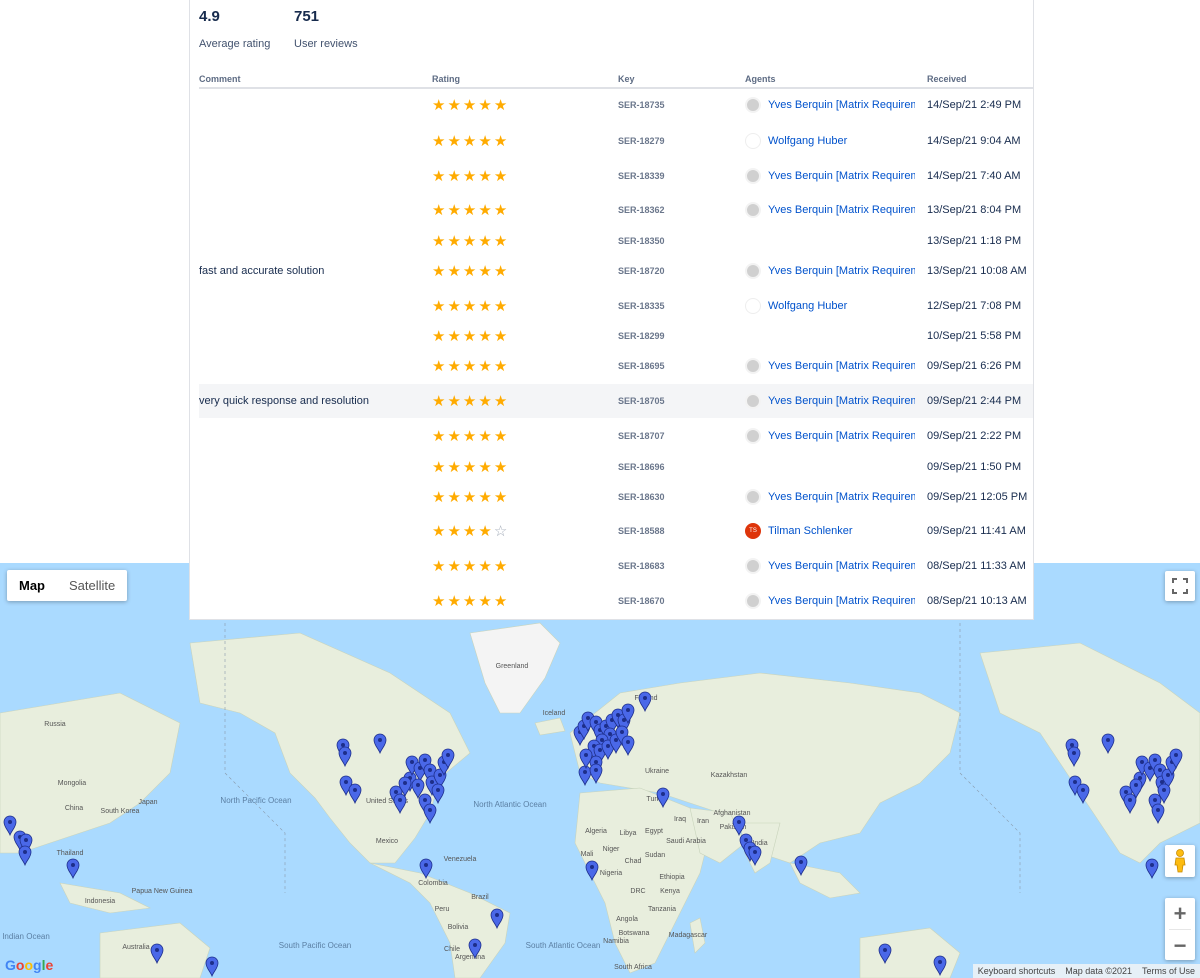 This screenshot has width=1200, height=978. What do you see at coordinates (641, 105) in the screenshot?
I see `issue-key: SER-18735` at bounding box center [641, 105].